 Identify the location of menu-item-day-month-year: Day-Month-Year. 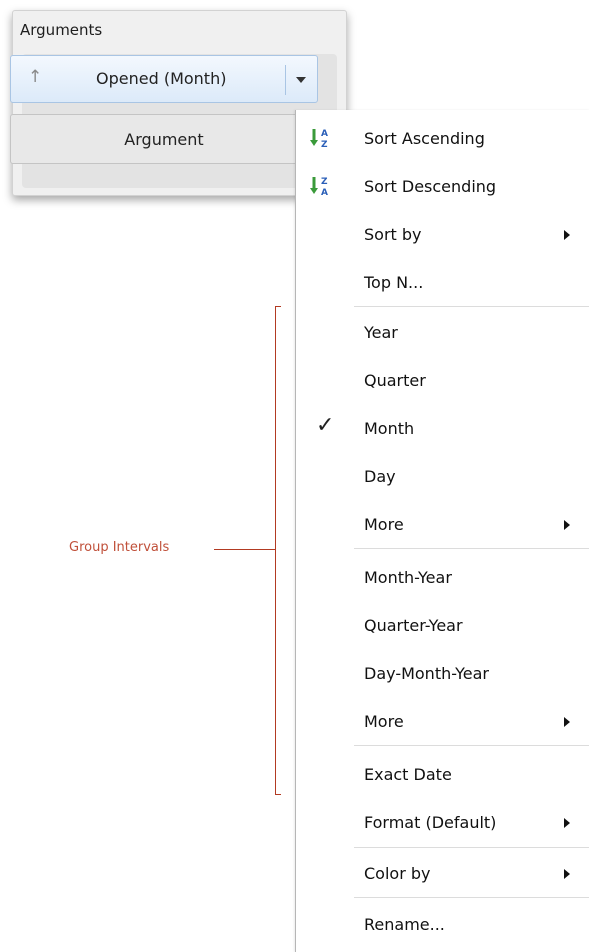
(442, 673).